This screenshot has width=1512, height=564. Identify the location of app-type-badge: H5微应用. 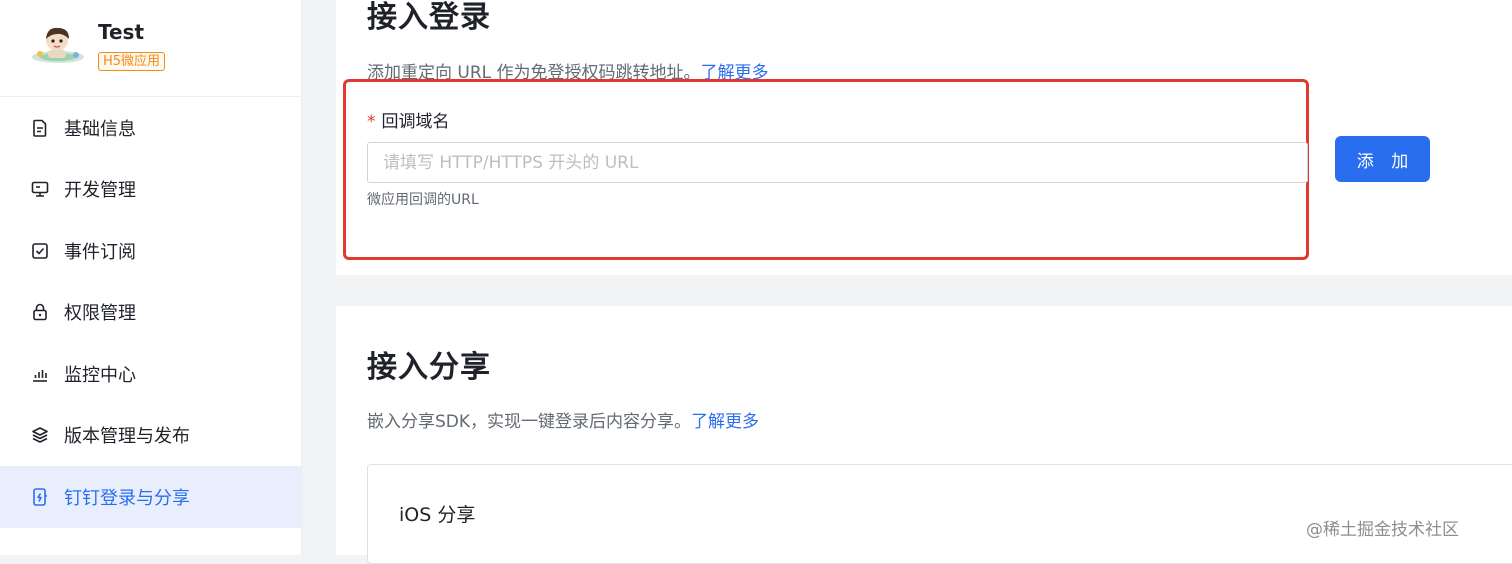
(132, 61).